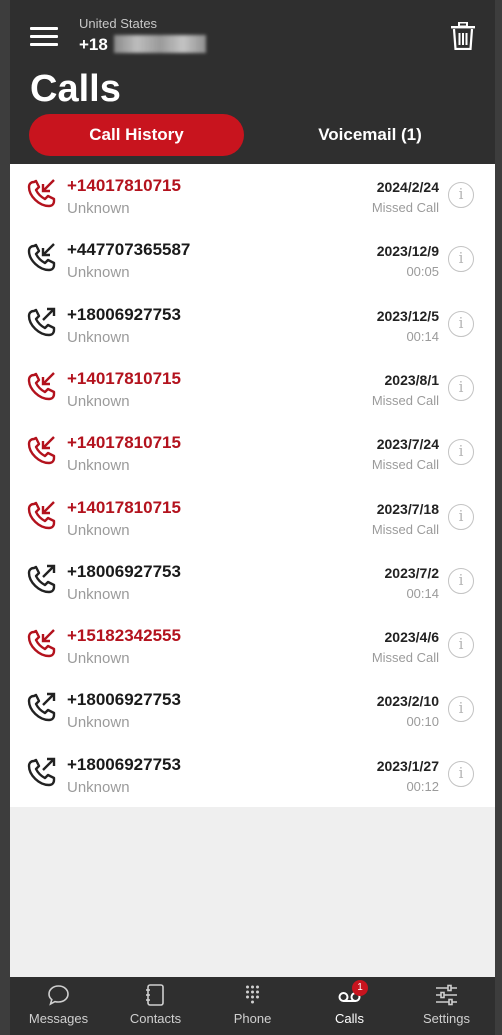 Image resolution: width=502 pixels, height=1035 pixels. Describe the element at coordinates (252, 646) in the screenshot. I see `call-row: +15182342555 Unknown 2023/4/6 Missed Call i` at that location.